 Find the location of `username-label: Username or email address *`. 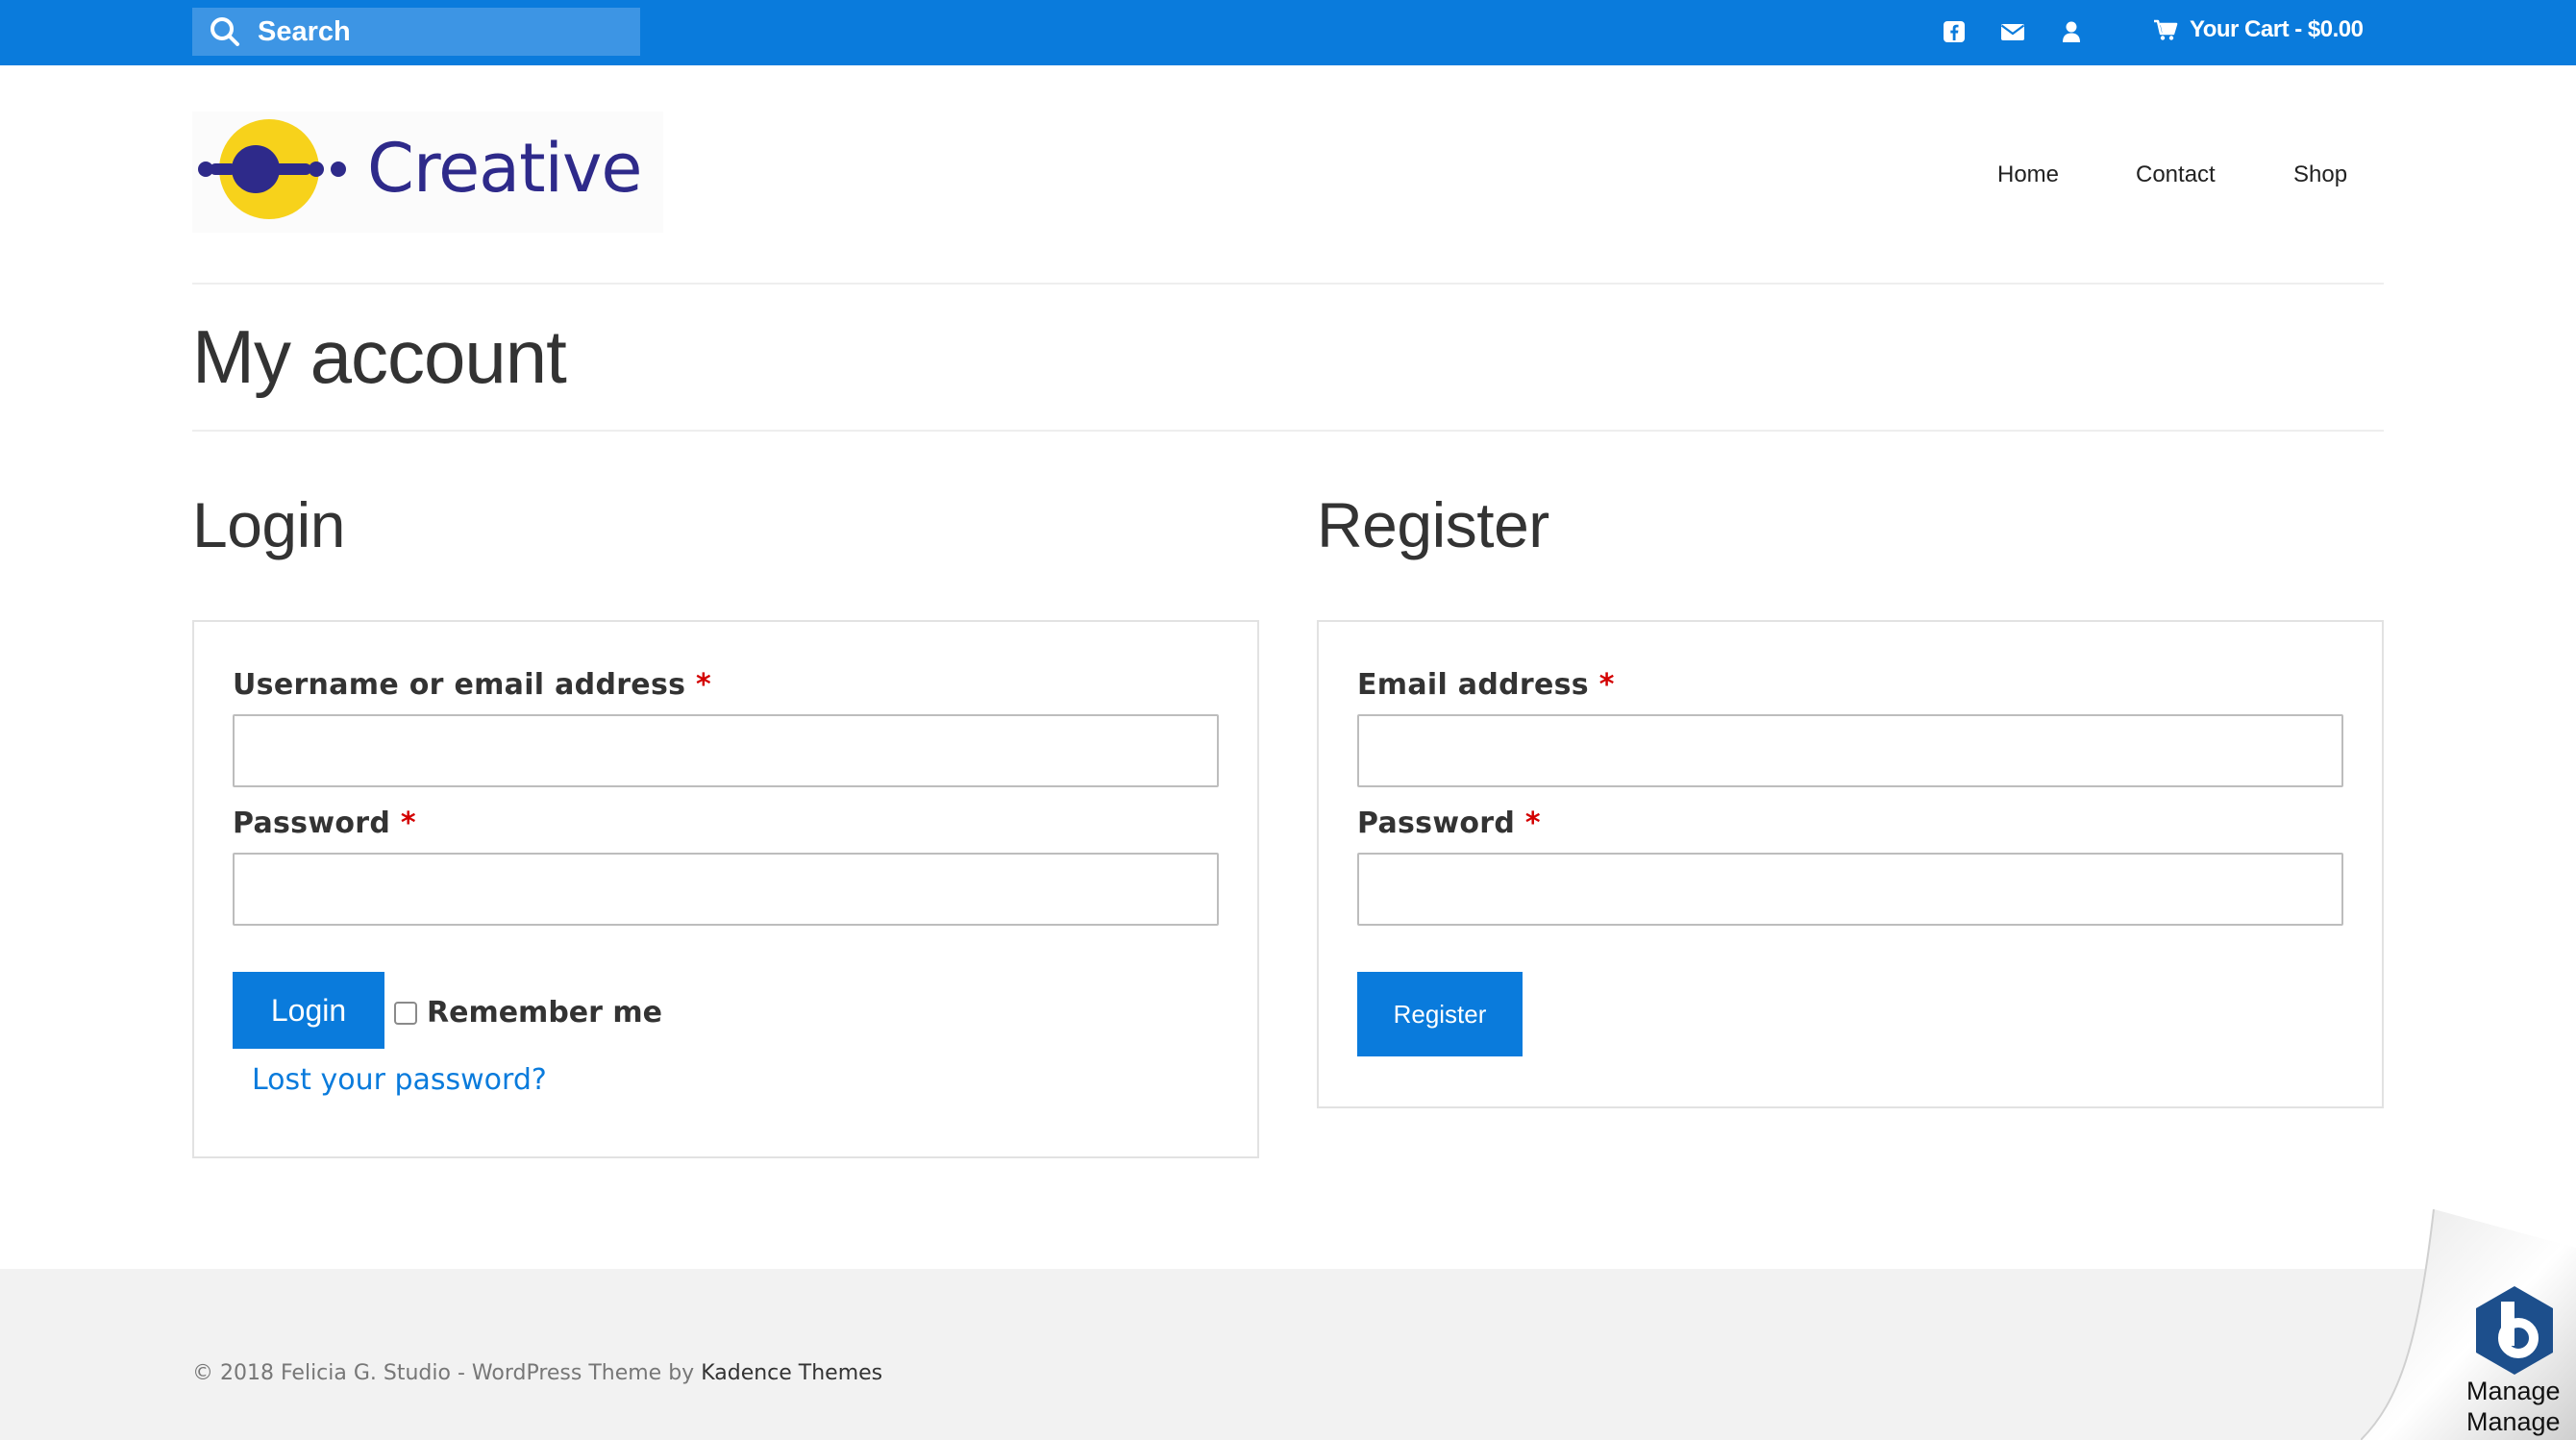

username-label: Username or email address * is located at coordinates (472, 685).